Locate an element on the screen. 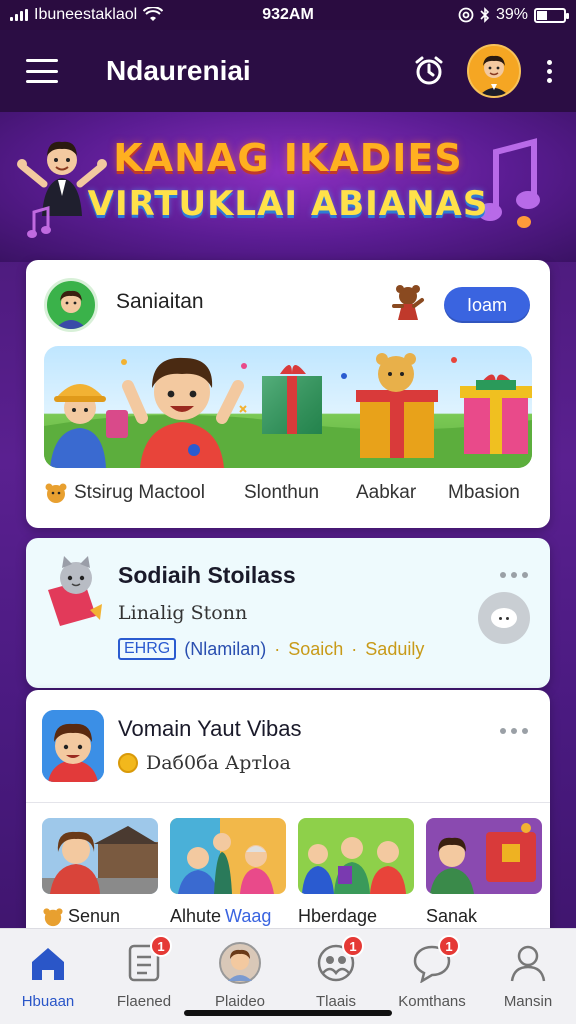  tab-label: Stsirug Mactool is located at coordinates (139, 492).